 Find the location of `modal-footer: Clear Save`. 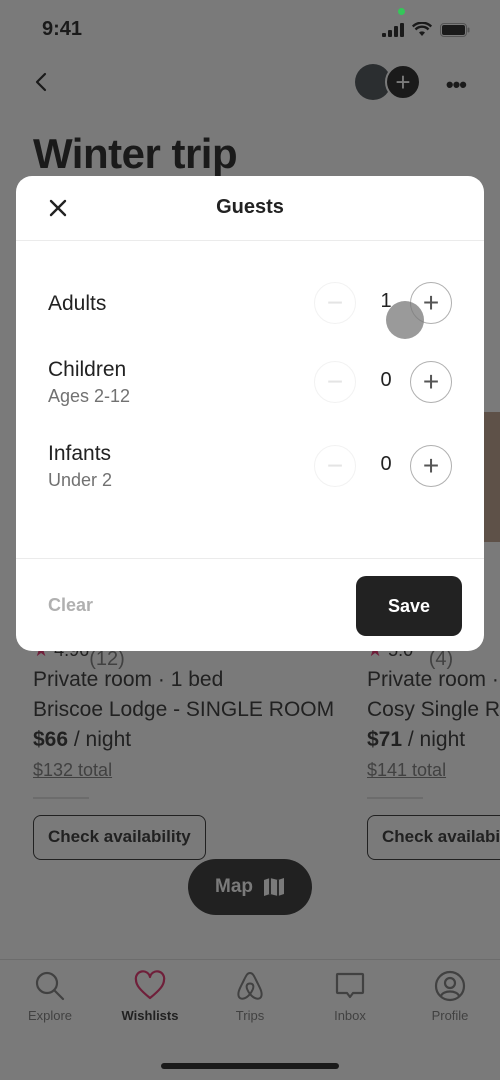

modal-footer: Clear Save is located at coordinates (250, 604).